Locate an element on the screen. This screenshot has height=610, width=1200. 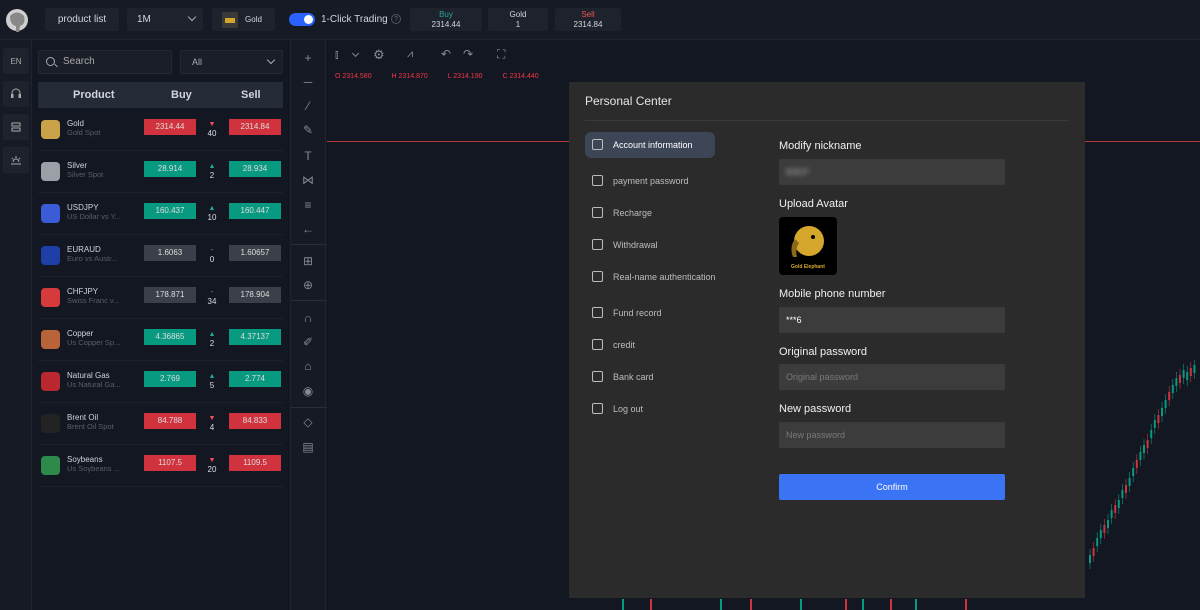
symbol-label: Gold is located at coordinates (253, 19).